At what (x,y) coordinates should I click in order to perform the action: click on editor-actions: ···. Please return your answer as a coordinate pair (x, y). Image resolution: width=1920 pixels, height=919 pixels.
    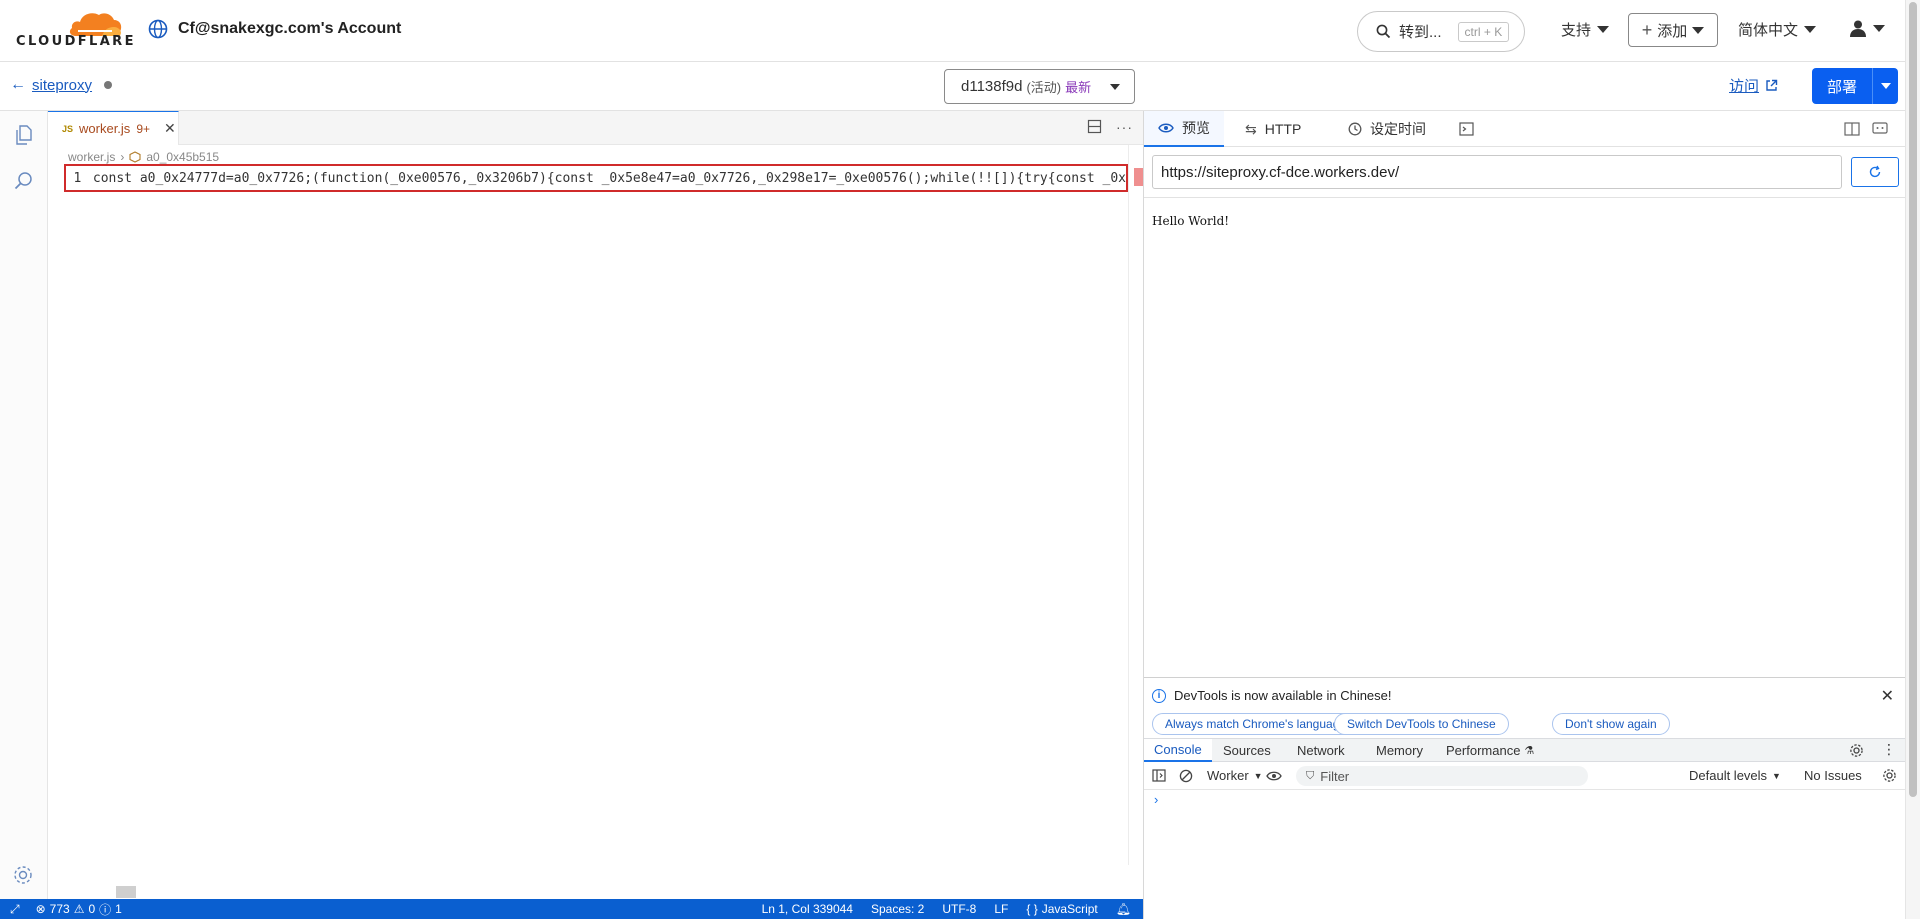
    Looking at the image, I should click on (1110, 127).